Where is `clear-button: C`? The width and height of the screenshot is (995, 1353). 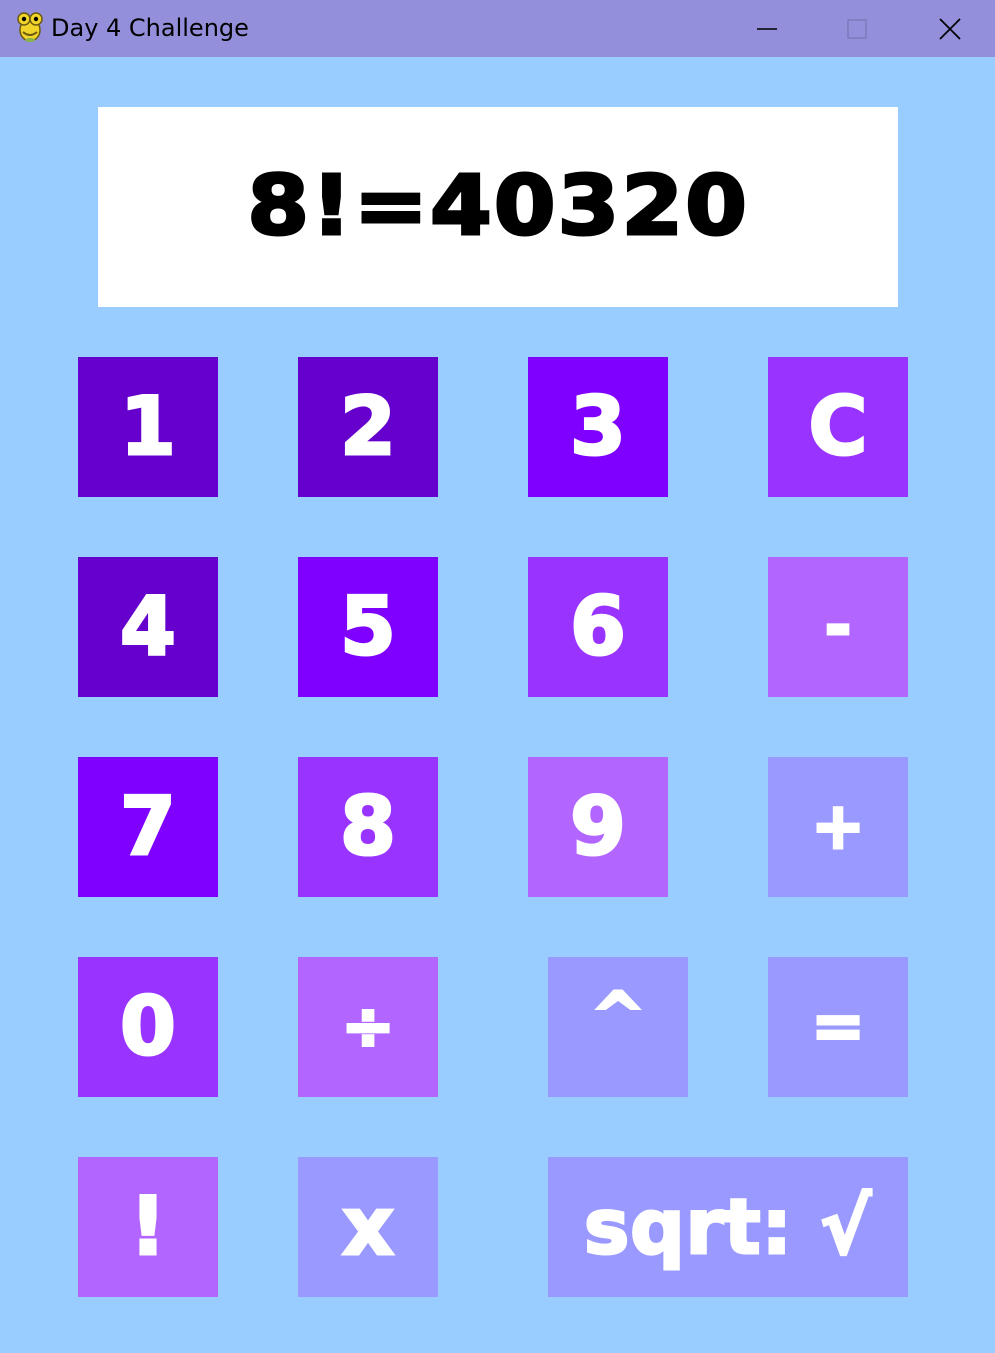 clear-button: C is located at coordinates (838, 427).